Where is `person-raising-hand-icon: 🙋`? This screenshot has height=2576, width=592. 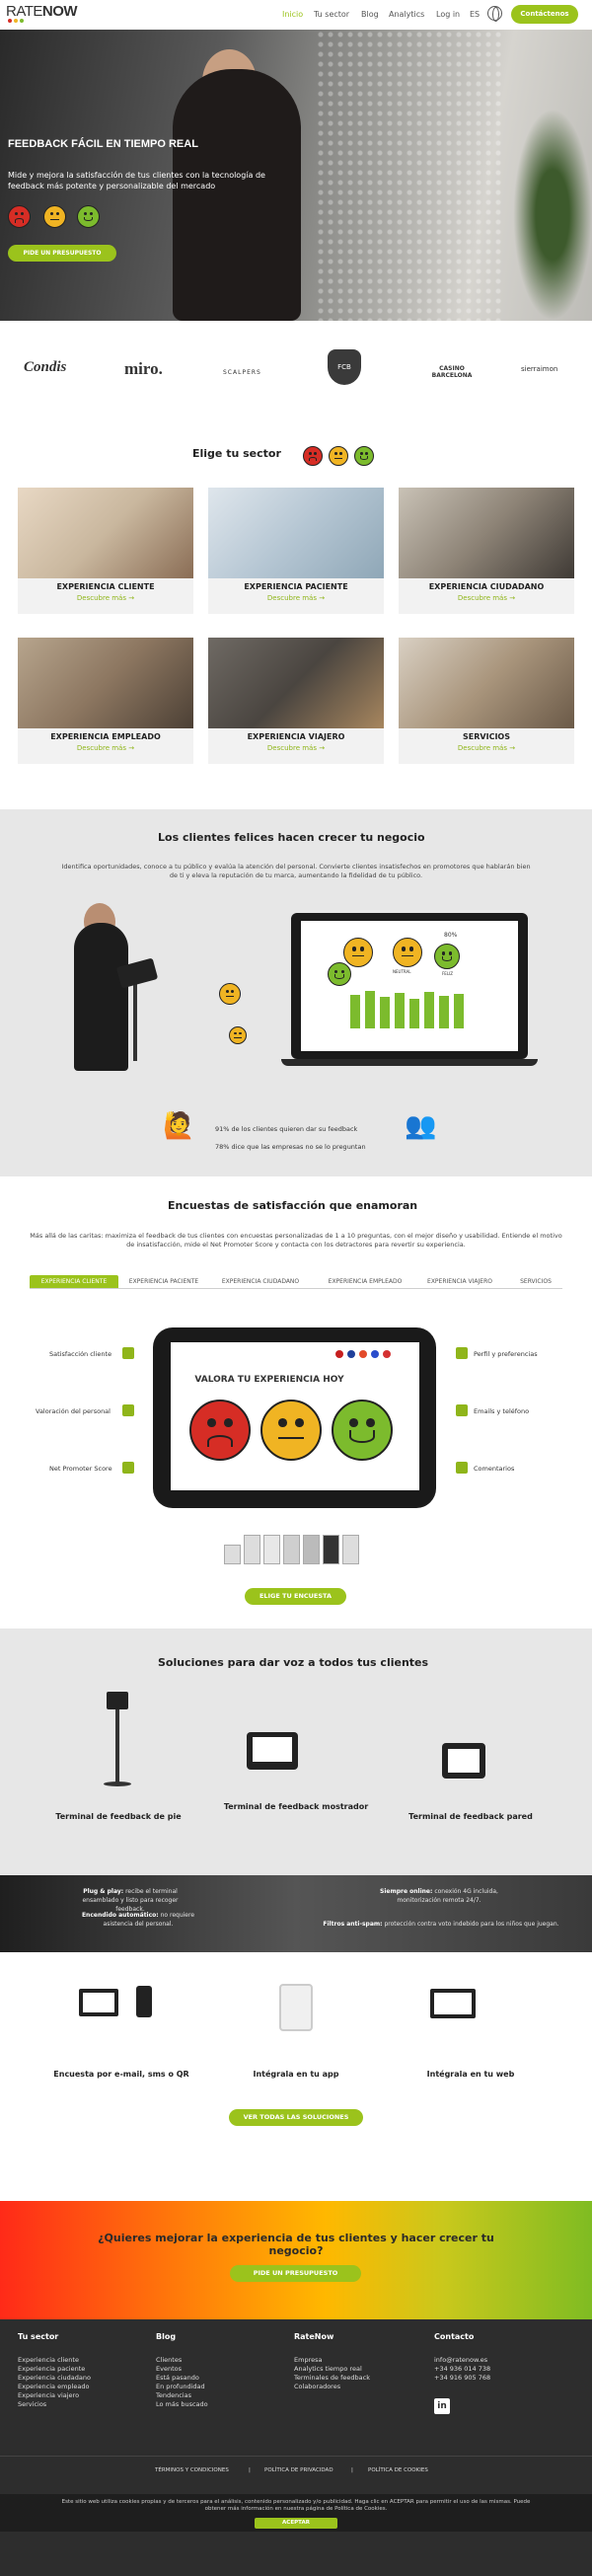 person-raising-hand-icon: 🙋 is located at coordinates (179, 1126).